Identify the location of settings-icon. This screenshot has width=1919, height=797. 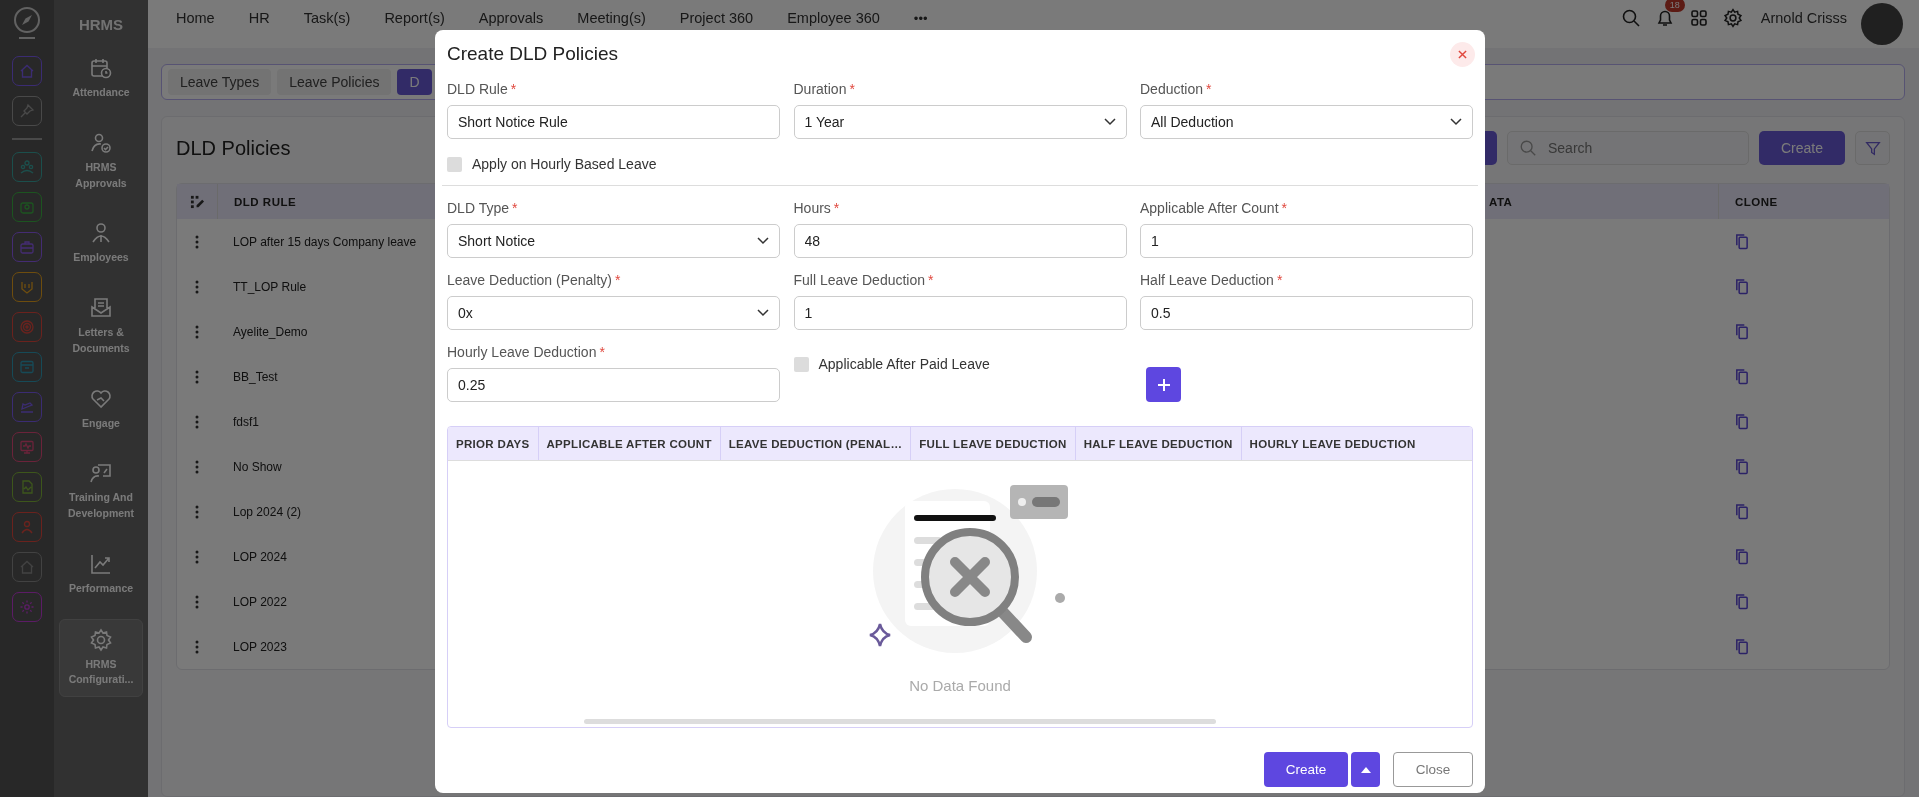
(1732, 18).